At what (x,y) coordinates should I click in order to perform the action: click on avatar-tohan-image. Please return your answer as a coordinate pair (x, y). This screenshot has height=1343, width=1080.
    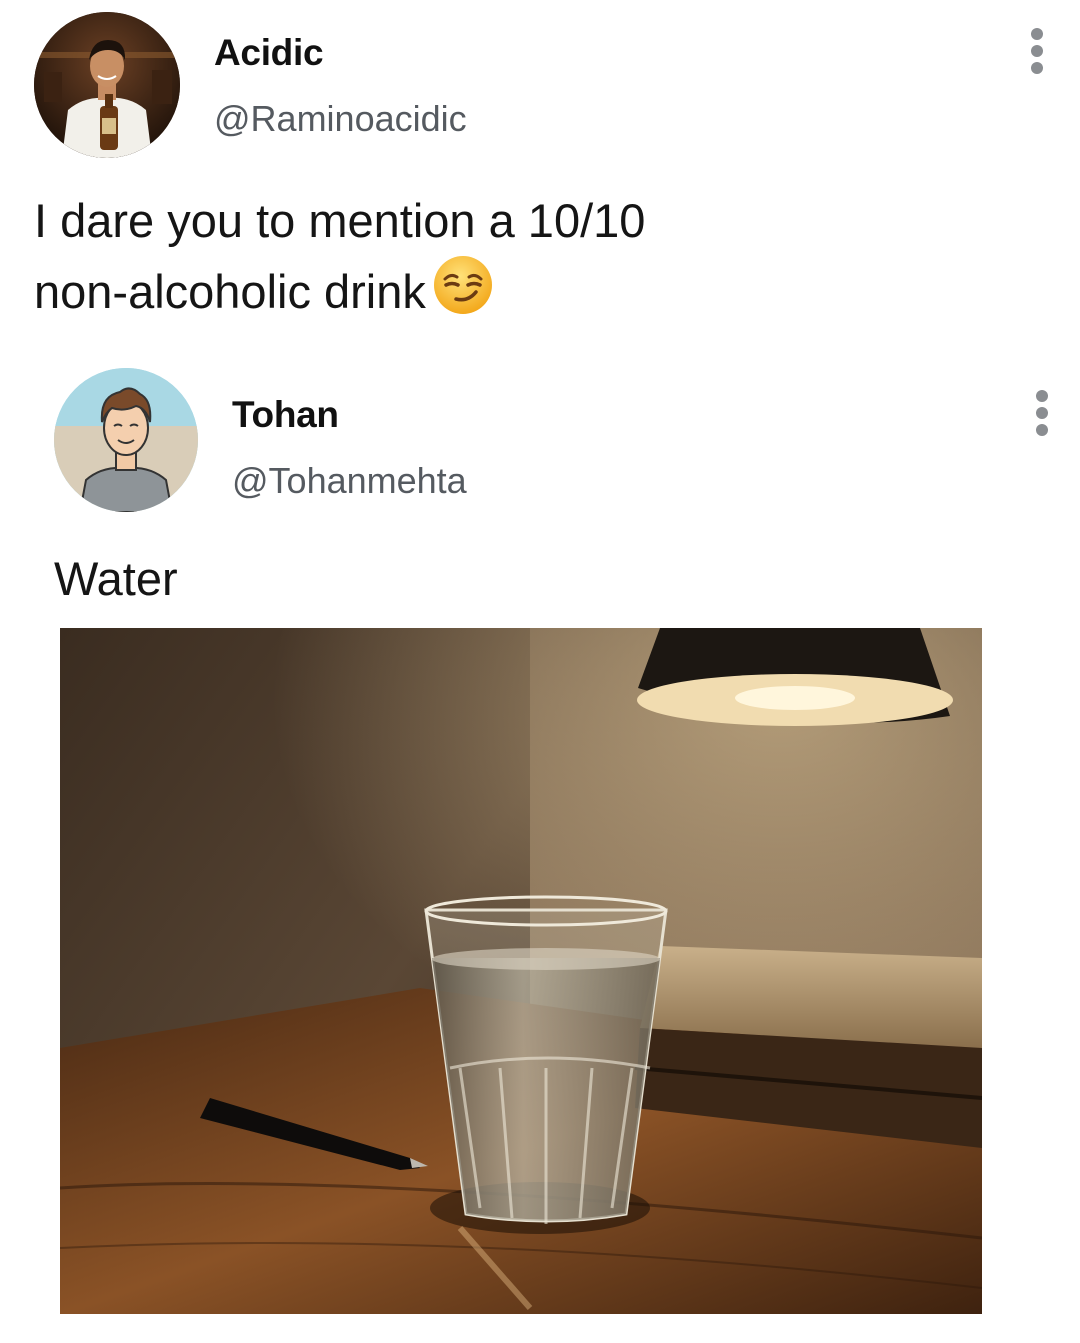
    Looking at the image, I should click on (126, 440).